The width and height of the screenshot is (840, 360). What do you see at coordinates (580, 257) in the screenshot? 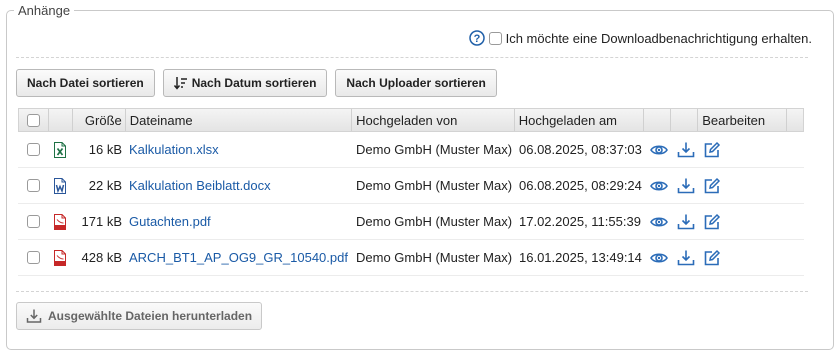
I see `row-uploaded-at: 16.01.2025, 13:49:14` at bounding box center [580, 257].